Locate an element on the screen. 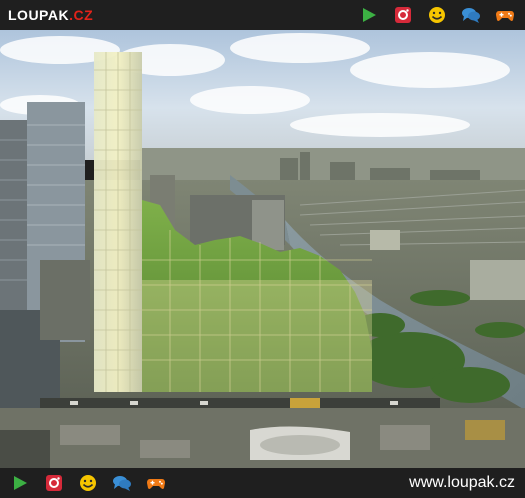  site-logo: LOUPAK.CZ is located at coordinates (50, 15).